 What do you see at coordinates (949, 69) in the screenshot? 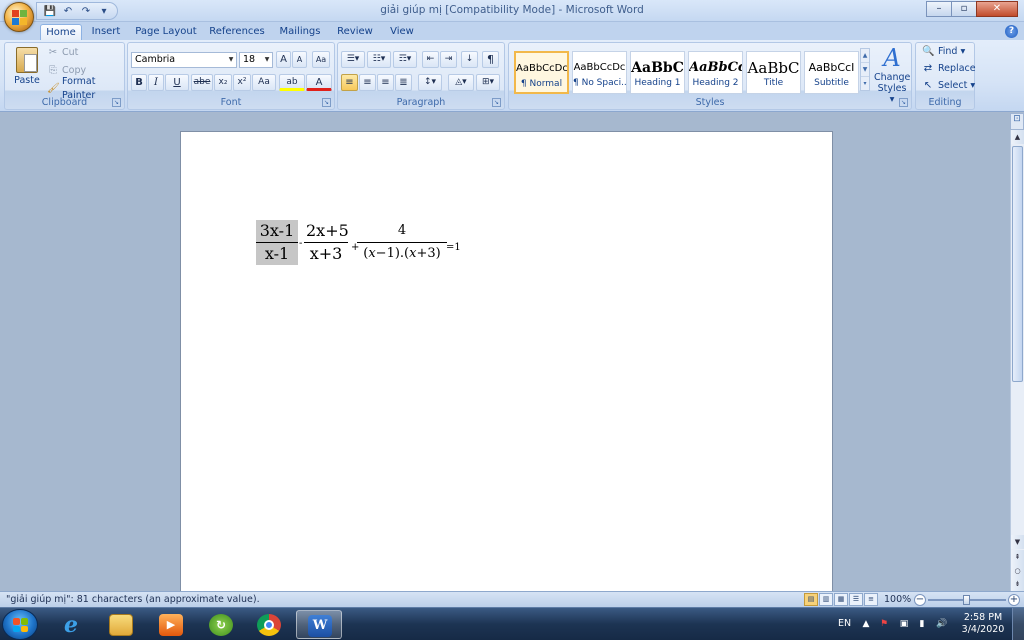
I see `replace-button: ⇄ Replace` at bounding box center [949, 69].